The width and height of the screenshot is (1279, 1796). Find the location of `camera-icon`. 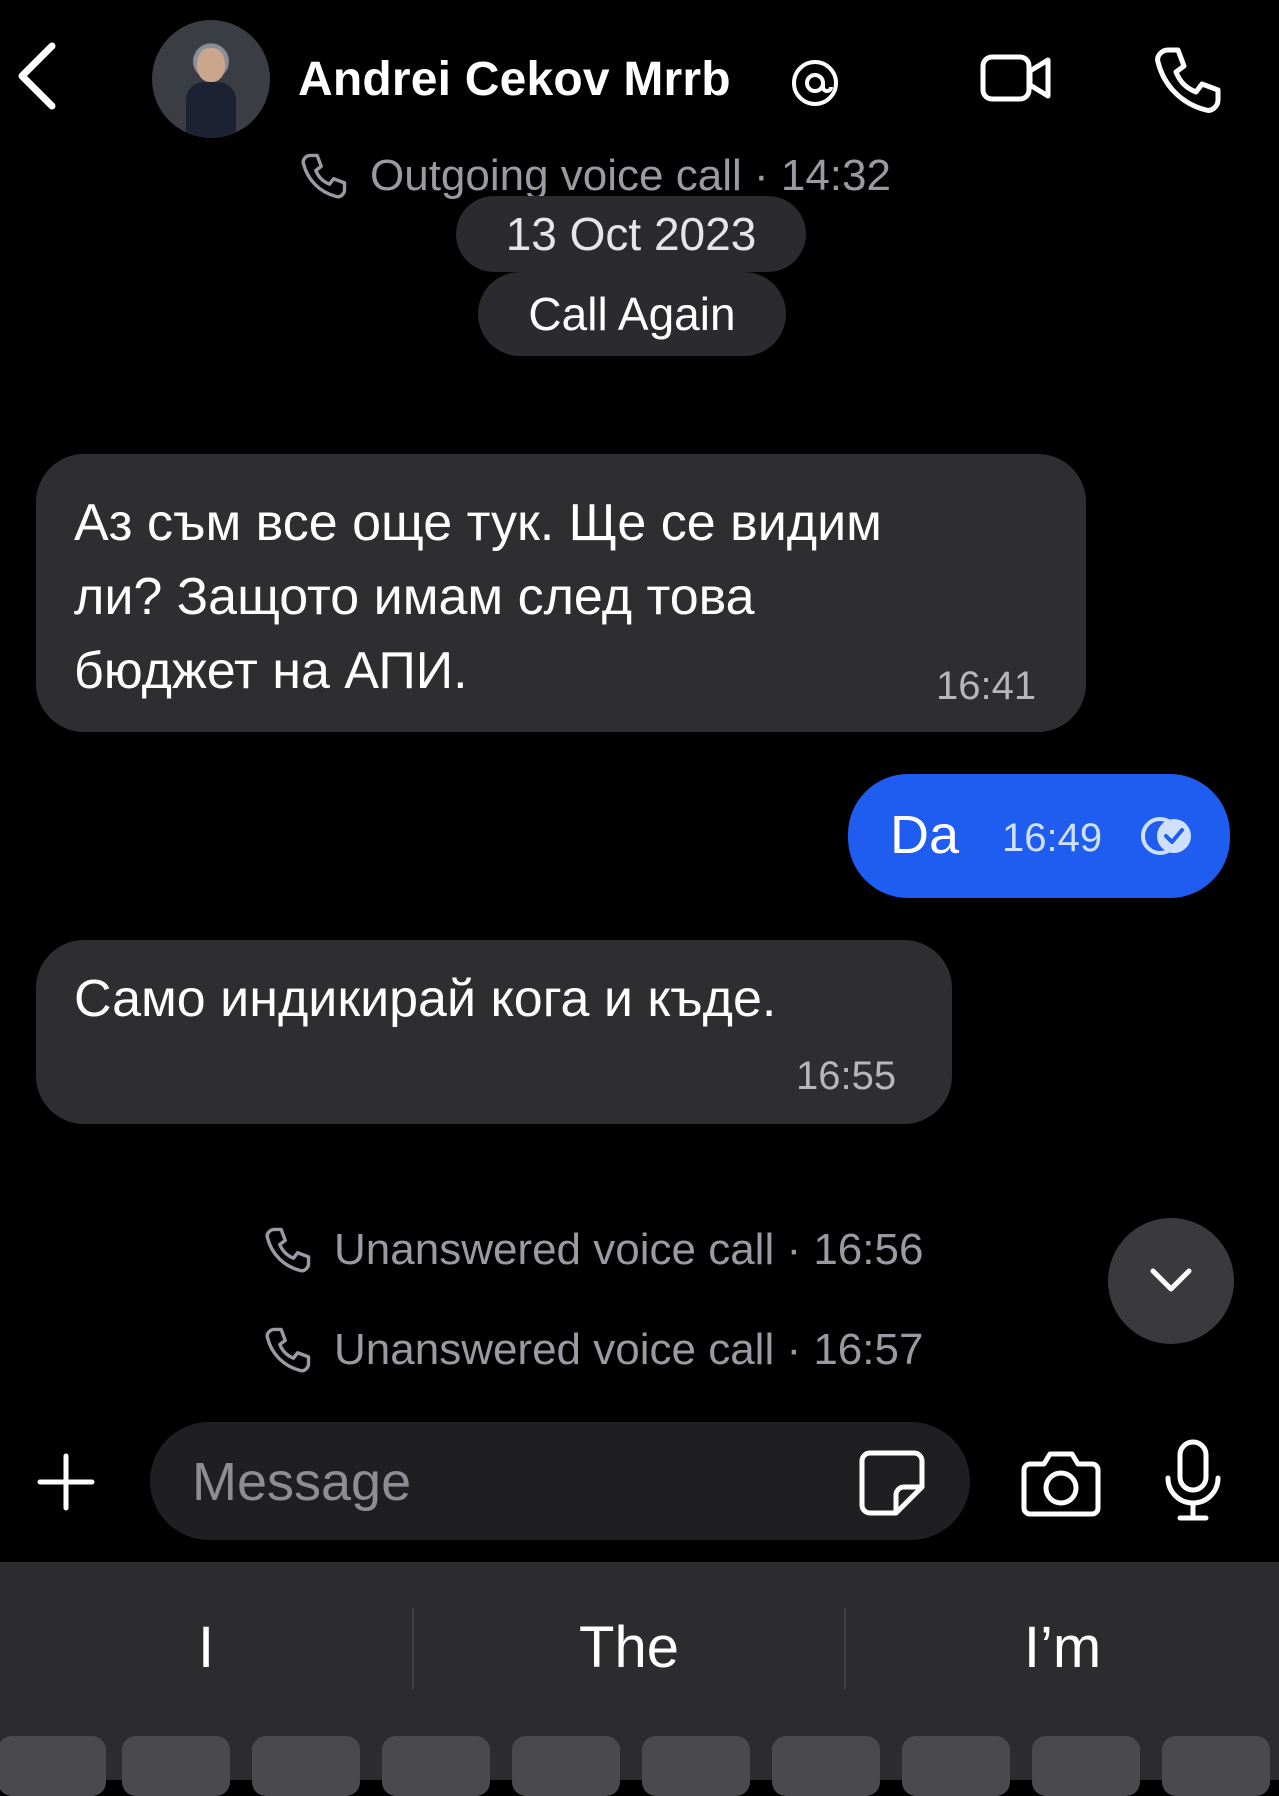

camera-icon is located at coordinates (1061, 1482).